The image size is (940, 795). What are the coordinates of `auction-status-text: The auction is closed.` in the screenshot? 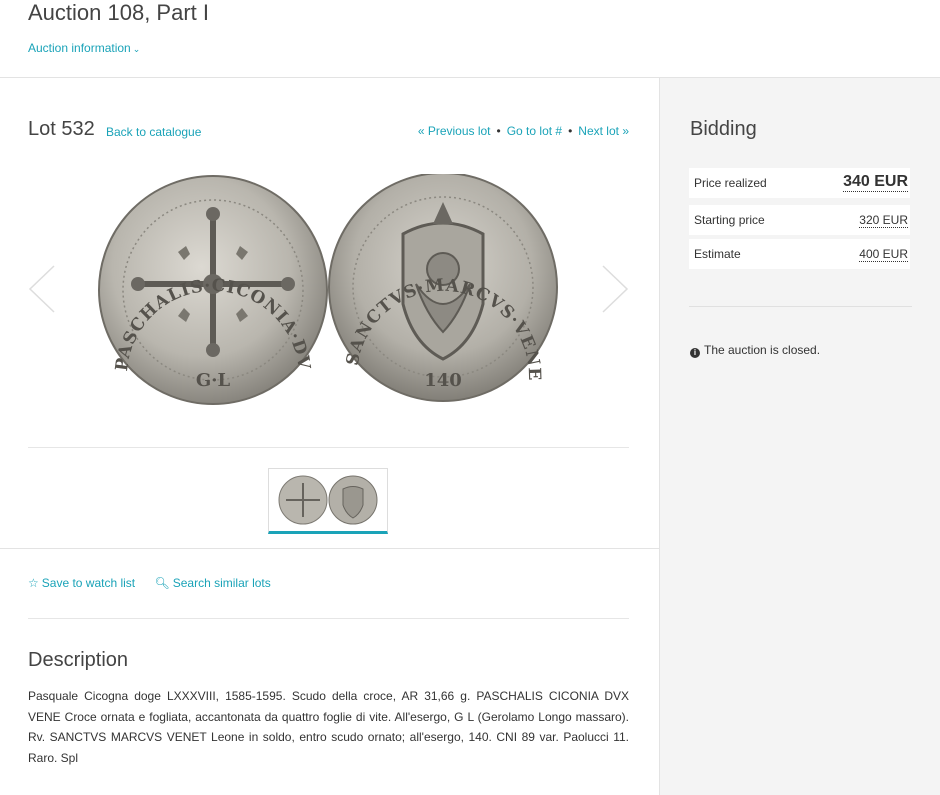 It's located at (762, 350).